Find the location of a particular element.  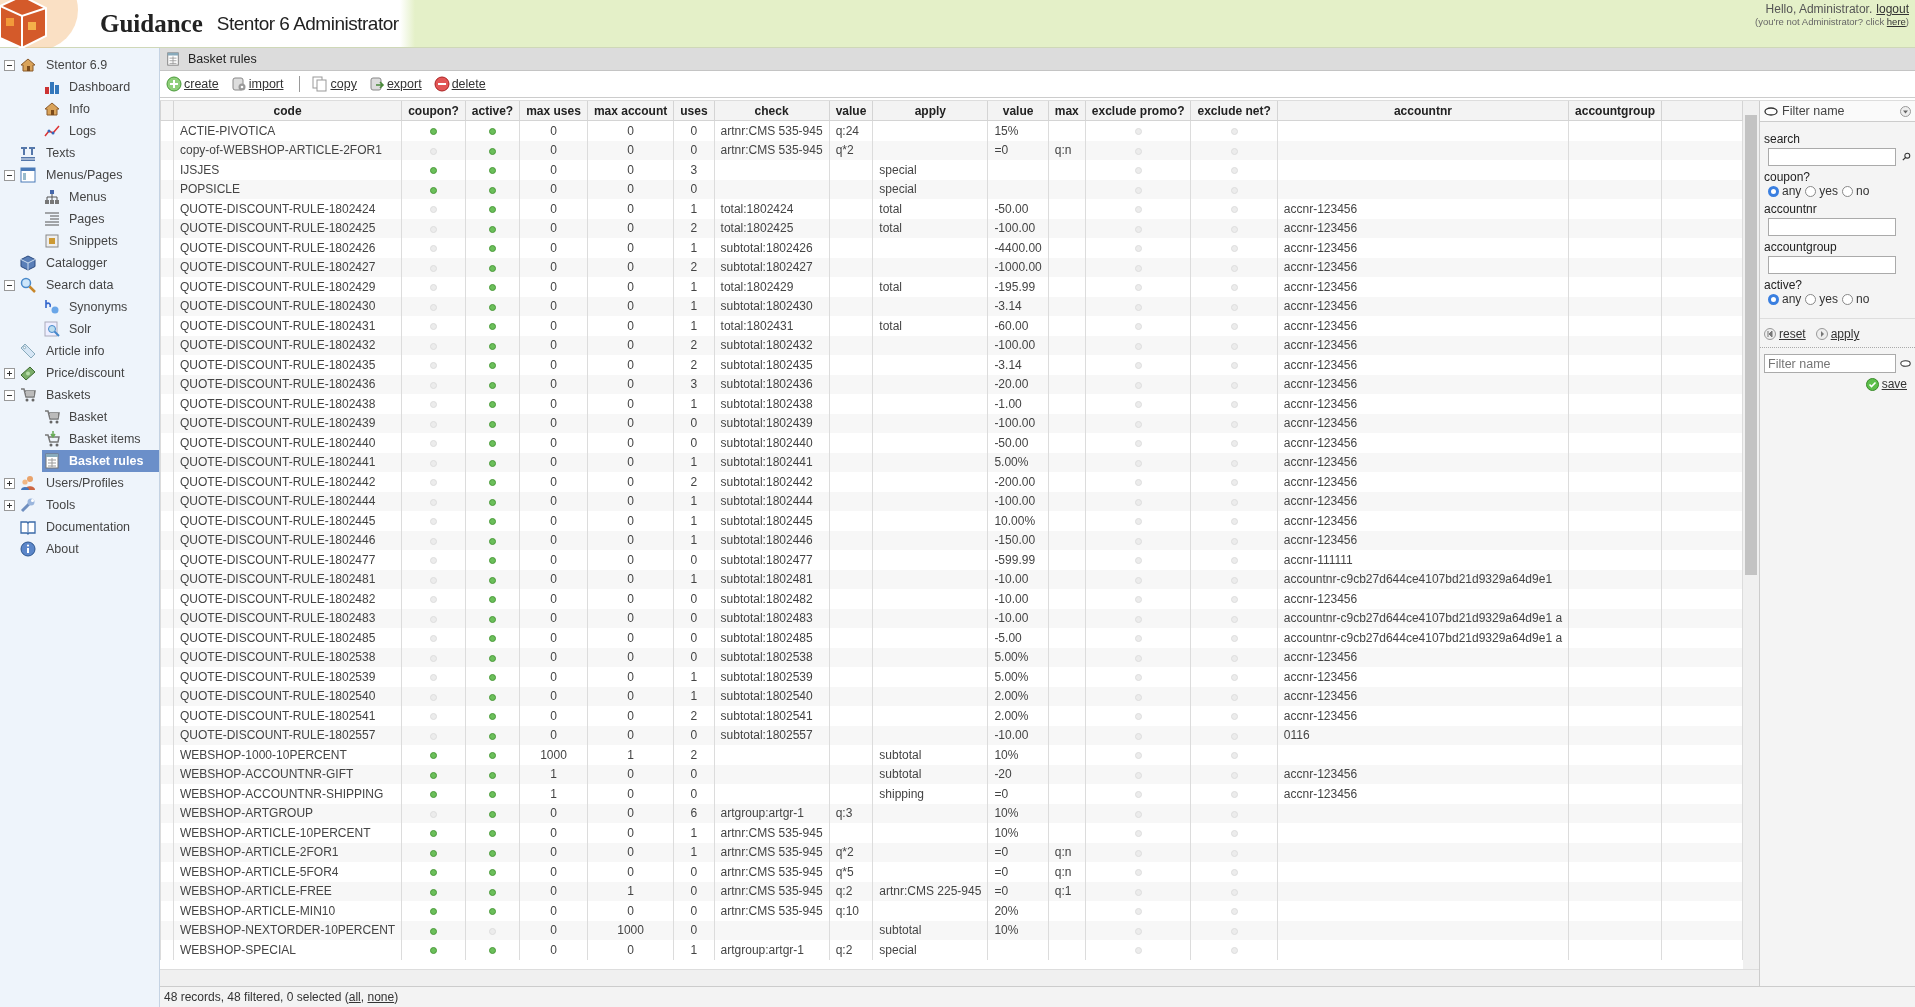

action-link: apply is located at coordinates (1837, 334).